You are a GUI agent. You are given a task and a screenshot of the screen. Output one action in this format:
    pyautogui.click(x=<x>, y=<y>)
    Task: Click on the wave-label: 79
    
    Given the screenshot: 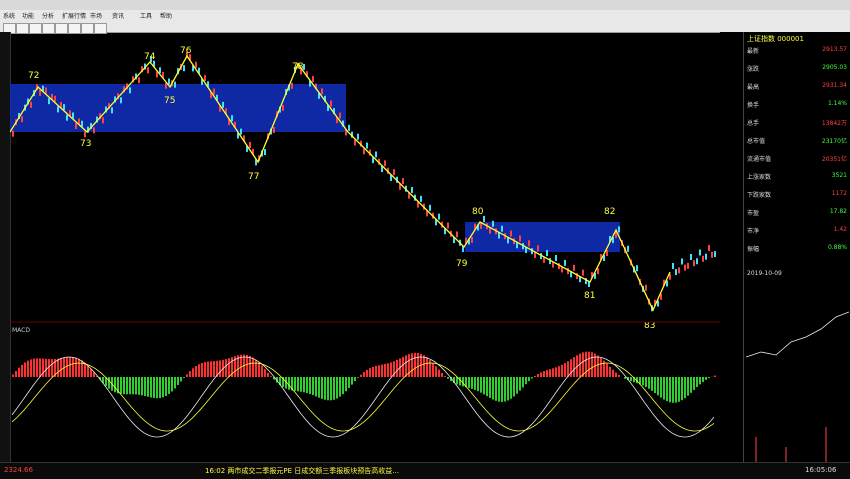 What is the action you would take?
    pyautogui.click(x=462, y=264)
    